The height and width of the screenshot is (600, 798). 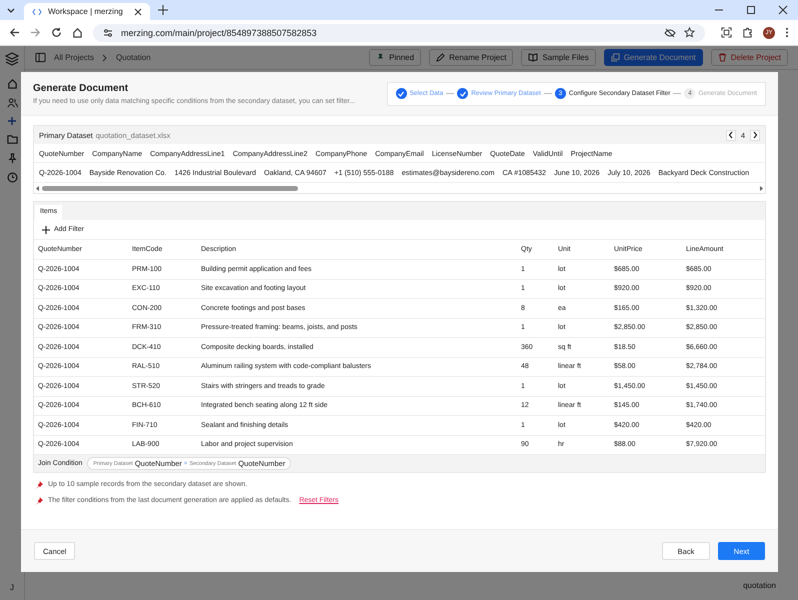 I want to click on user-initial: J, so click(x=12, y=587).